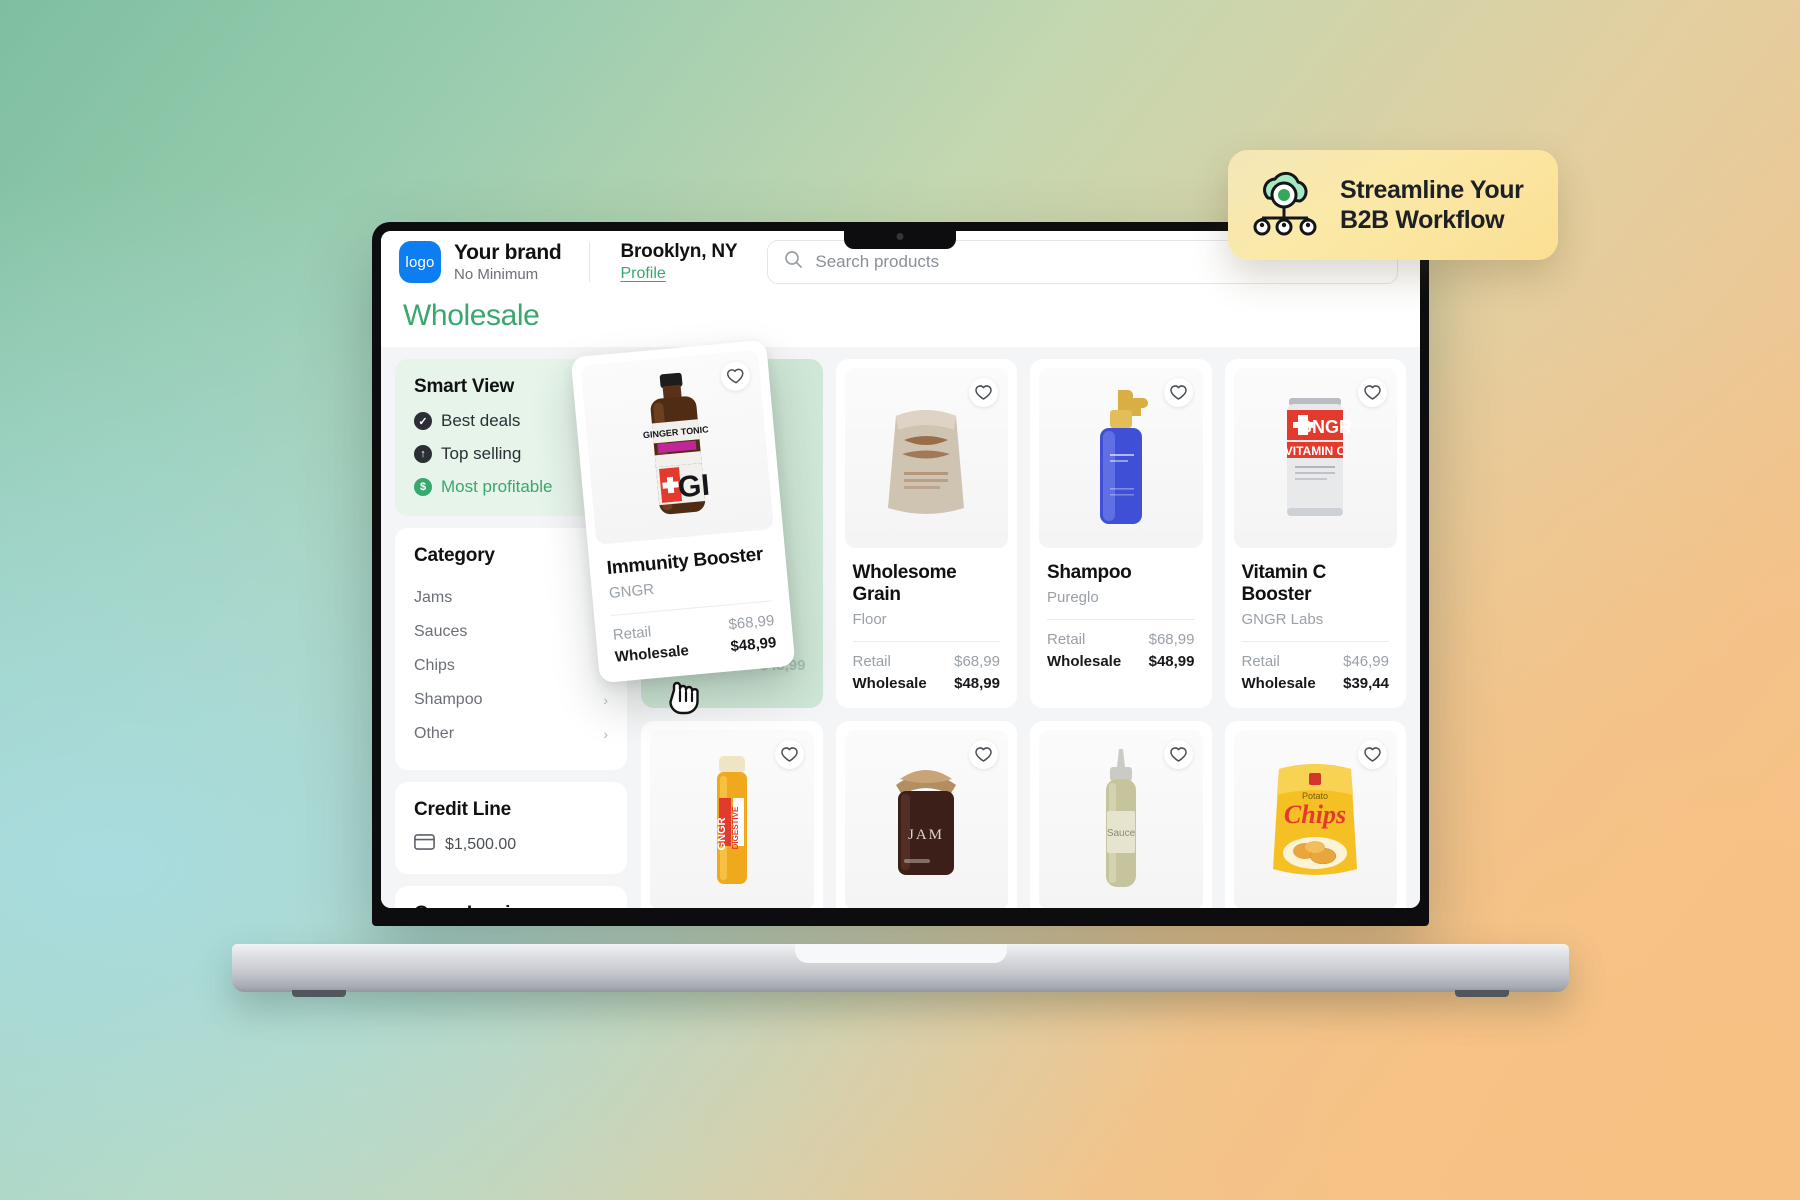 The width and height of the screenshot is (1800, 1200). I want to click on brand-subtitle: No Minimum, so click(496, 274).